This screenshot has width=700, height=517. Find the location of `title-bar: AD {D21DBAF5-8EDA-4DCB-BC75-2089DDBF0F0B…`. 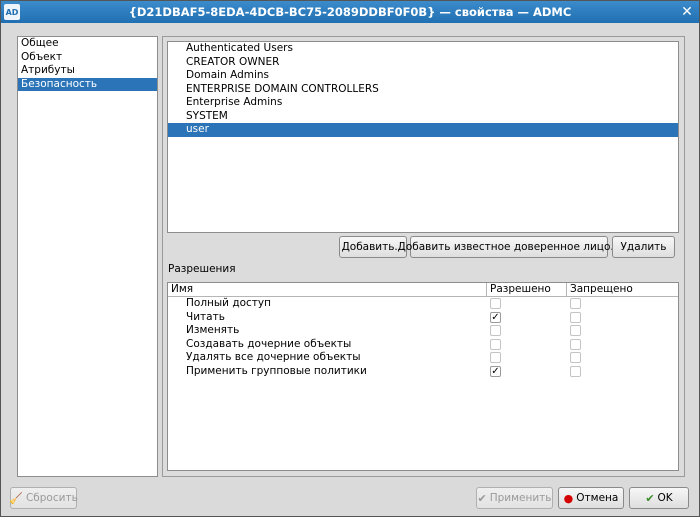

title-bar: AD {D21DBAF5-8EDA-4DCB-BC75-2089DDBF0F0B… is located at coordinates (350, 12).